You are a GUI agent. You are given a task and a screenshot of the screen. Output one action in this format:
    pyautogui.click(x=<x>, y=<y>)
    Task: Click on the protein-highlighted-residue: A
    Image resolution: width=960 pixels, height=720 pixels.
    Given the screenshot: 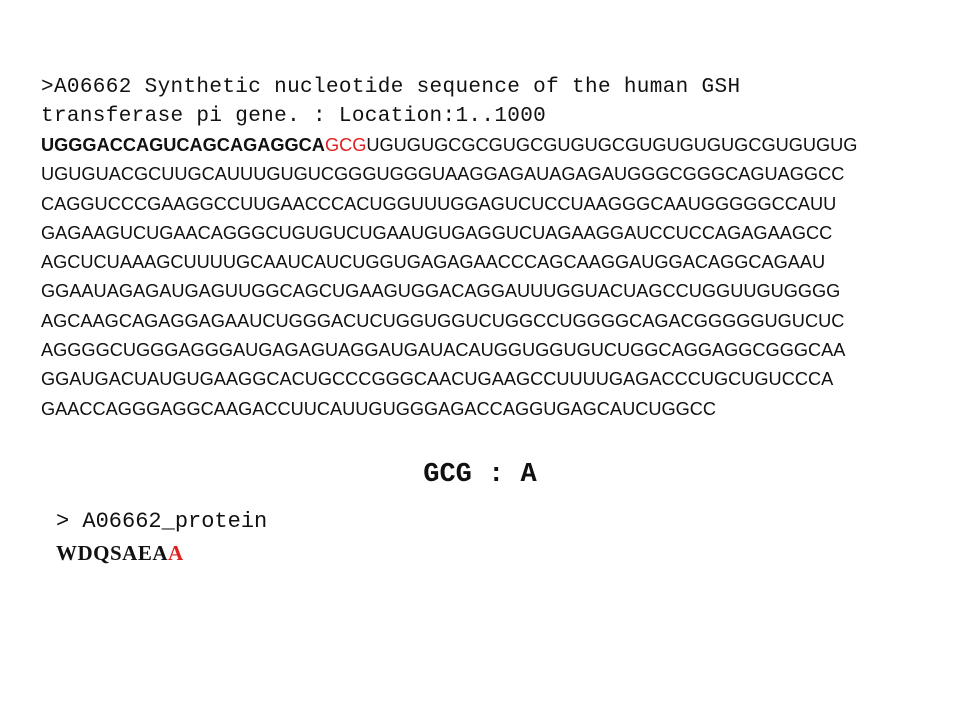 What is the action you would take?
    pyautogui.click(x=176, y=553)
    